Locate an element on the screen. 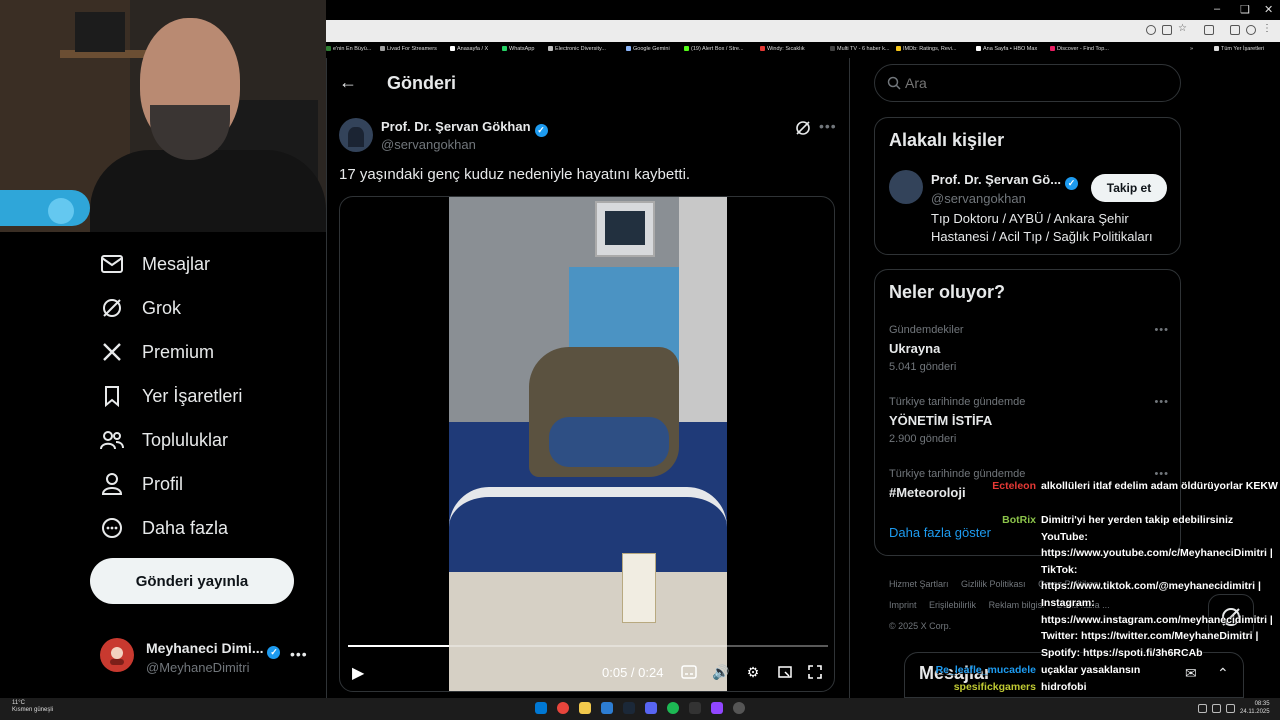  minimize-icon: – is located at coordinates (1217, 9).